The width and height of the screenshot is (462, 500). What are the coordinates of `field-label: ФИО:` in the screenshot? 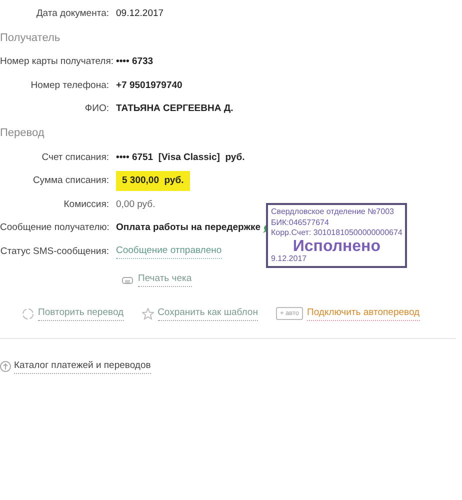 It's located at (97, 109).